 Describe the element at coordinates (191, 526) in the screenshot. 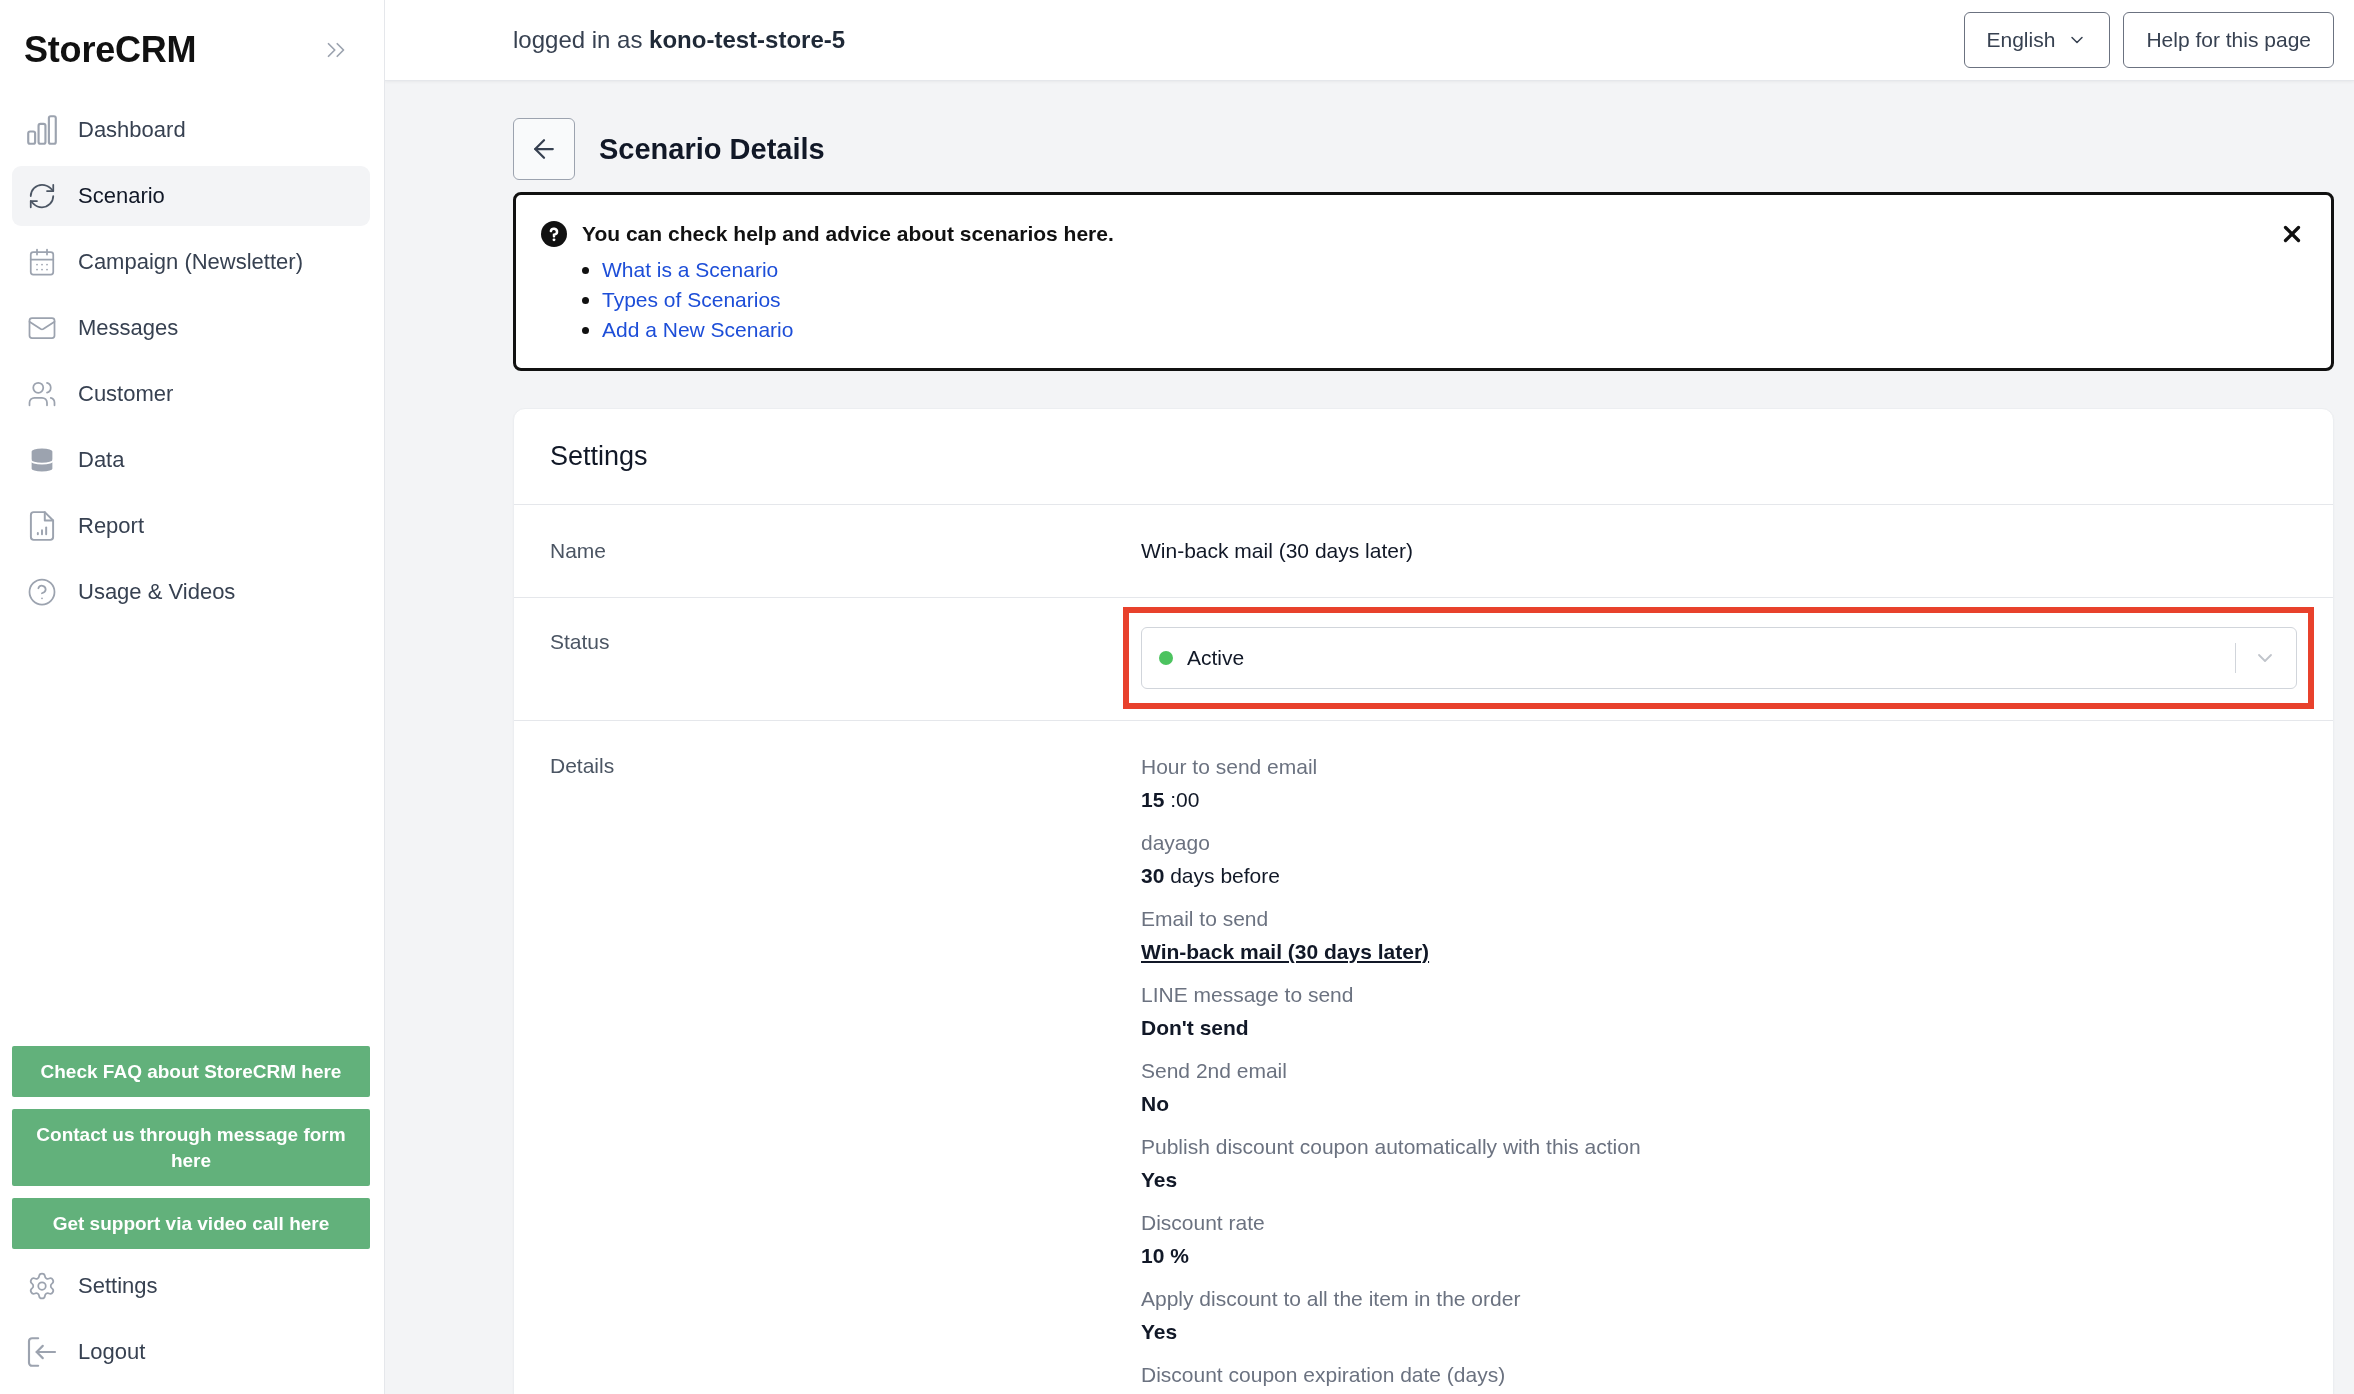

I see `nav-item: Report` at that location.